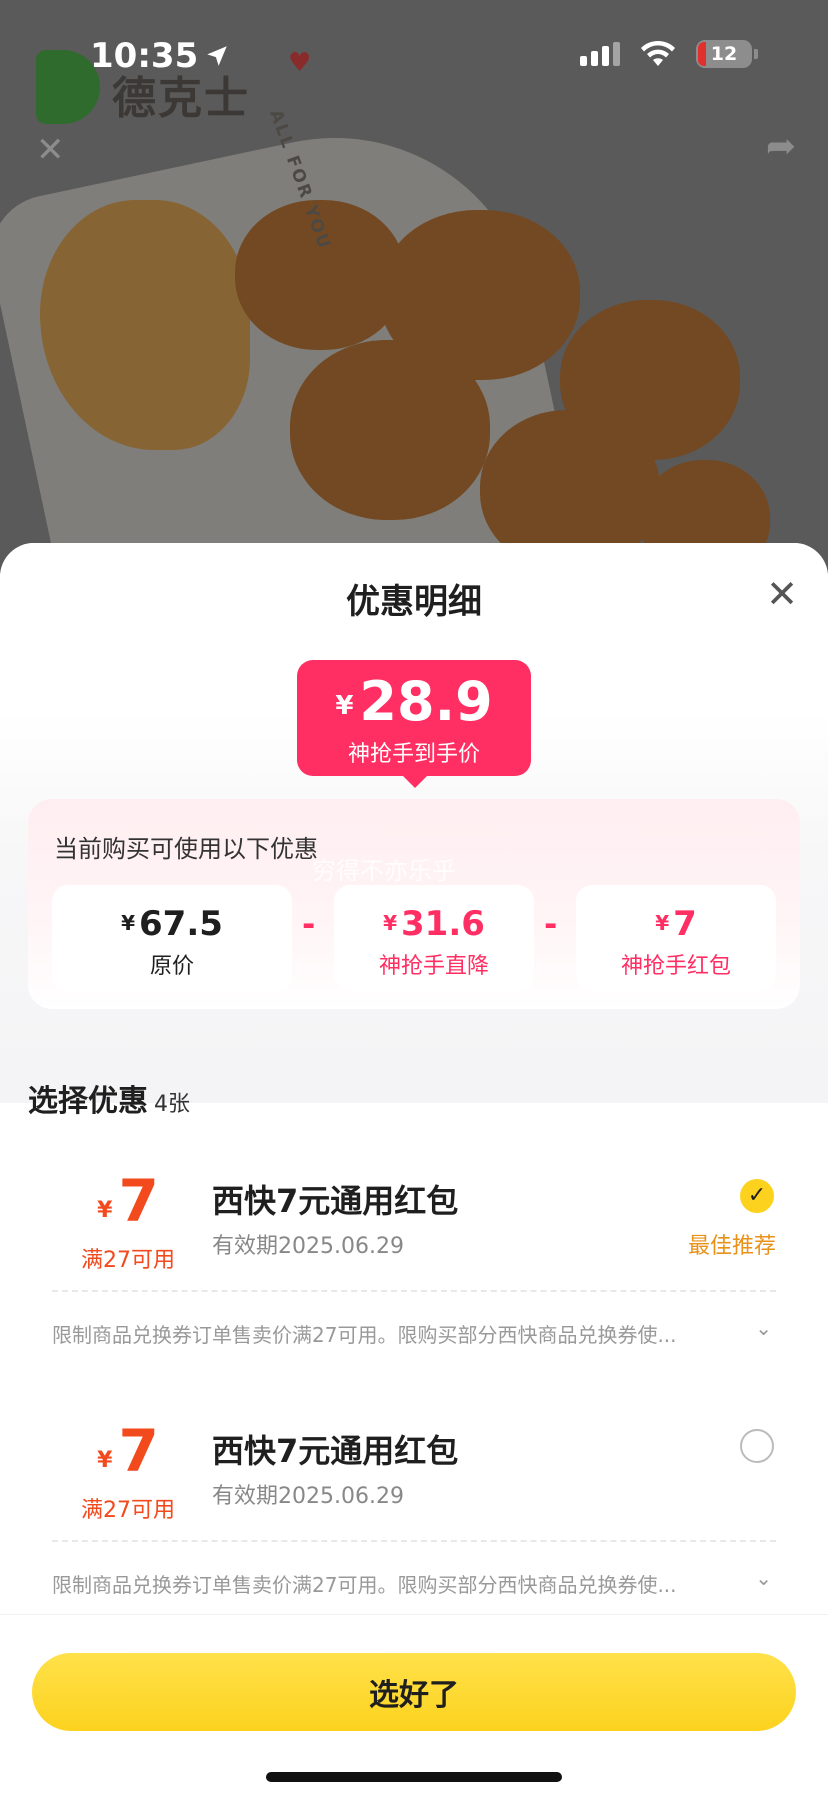 Image resolution: width=828 pixels, height=1795 pixels. What do you see at coordinates (88, 1101) in the screenshot?
I see `section-title-text: 选择优惠` at bounding box center [88, 1101].